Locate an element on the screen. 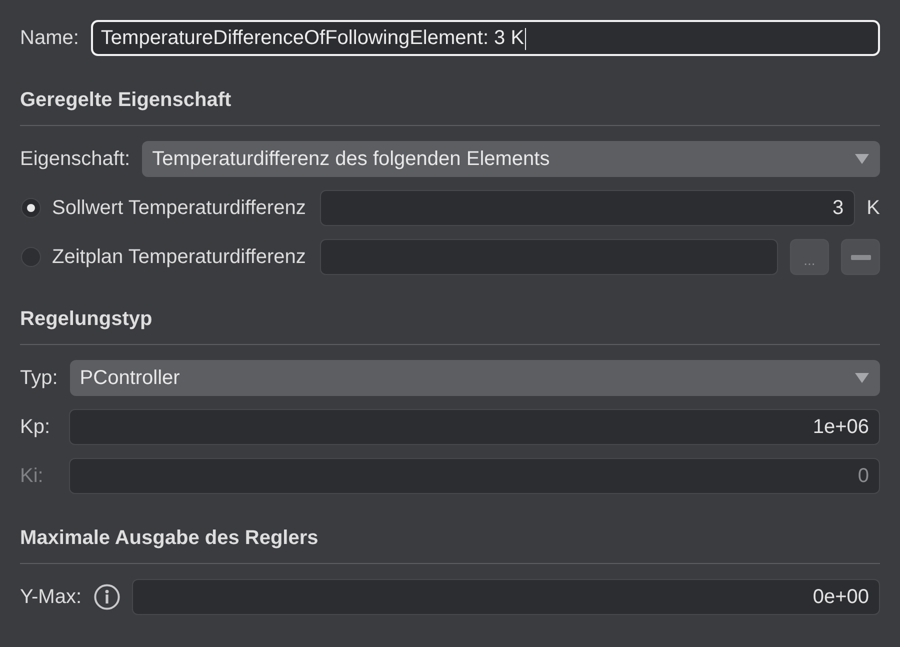 The height and width of the screenshot is (647, 900). section-heading: Geregelte Eigenschaft is located at coordinates (126, 100).